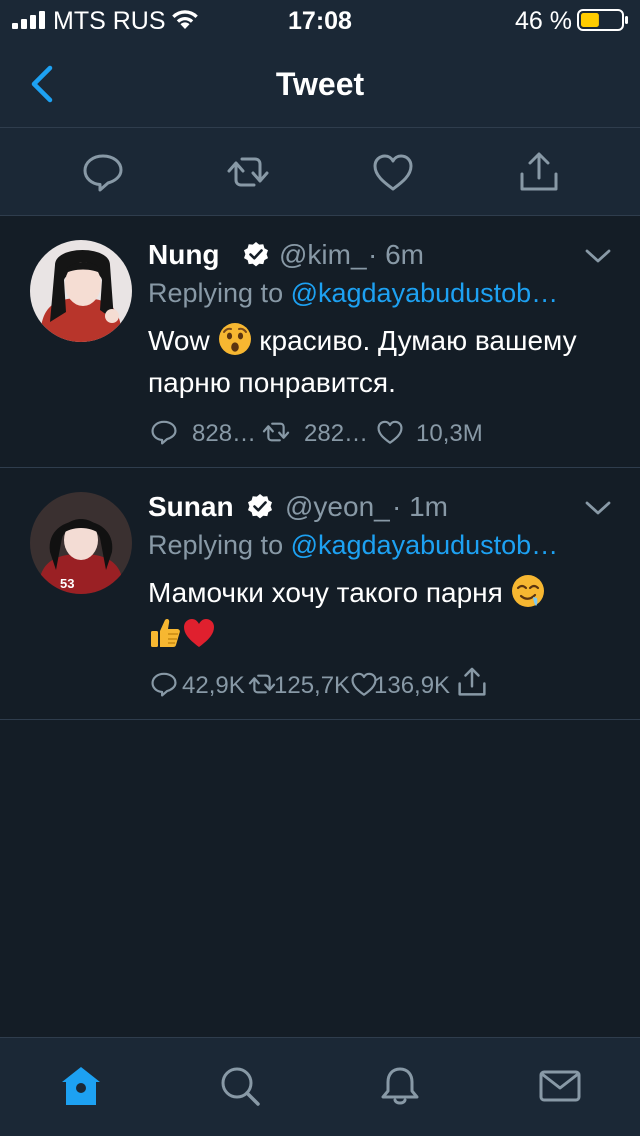  I want to click on page-title: Tweet, so click(320, 84).